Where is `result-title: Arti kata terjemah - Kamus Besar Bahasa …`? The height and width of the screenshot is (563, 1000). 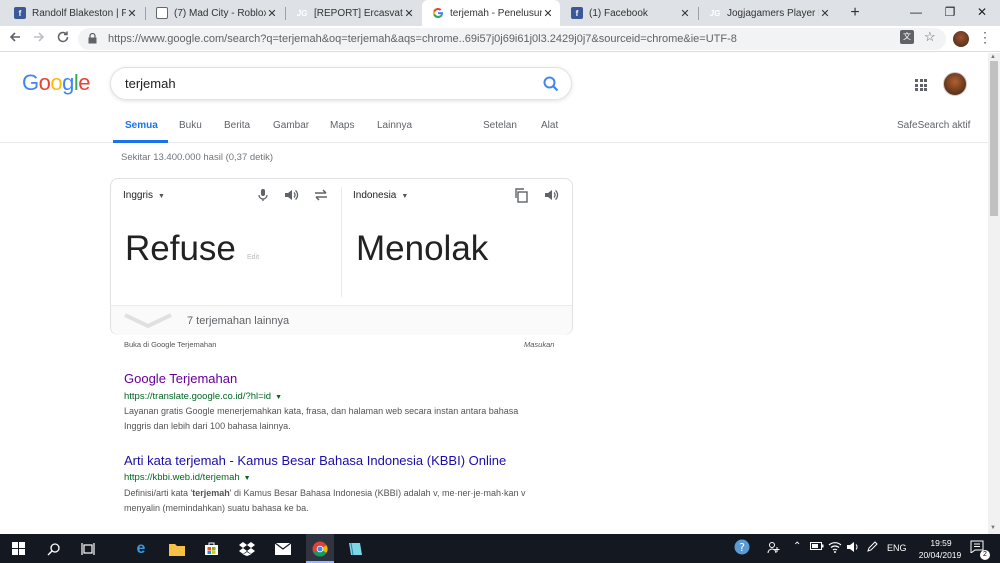 result-title: Arti kata terjemah - Kamus Besar Bahasa … is located at coordinates (315, 460).